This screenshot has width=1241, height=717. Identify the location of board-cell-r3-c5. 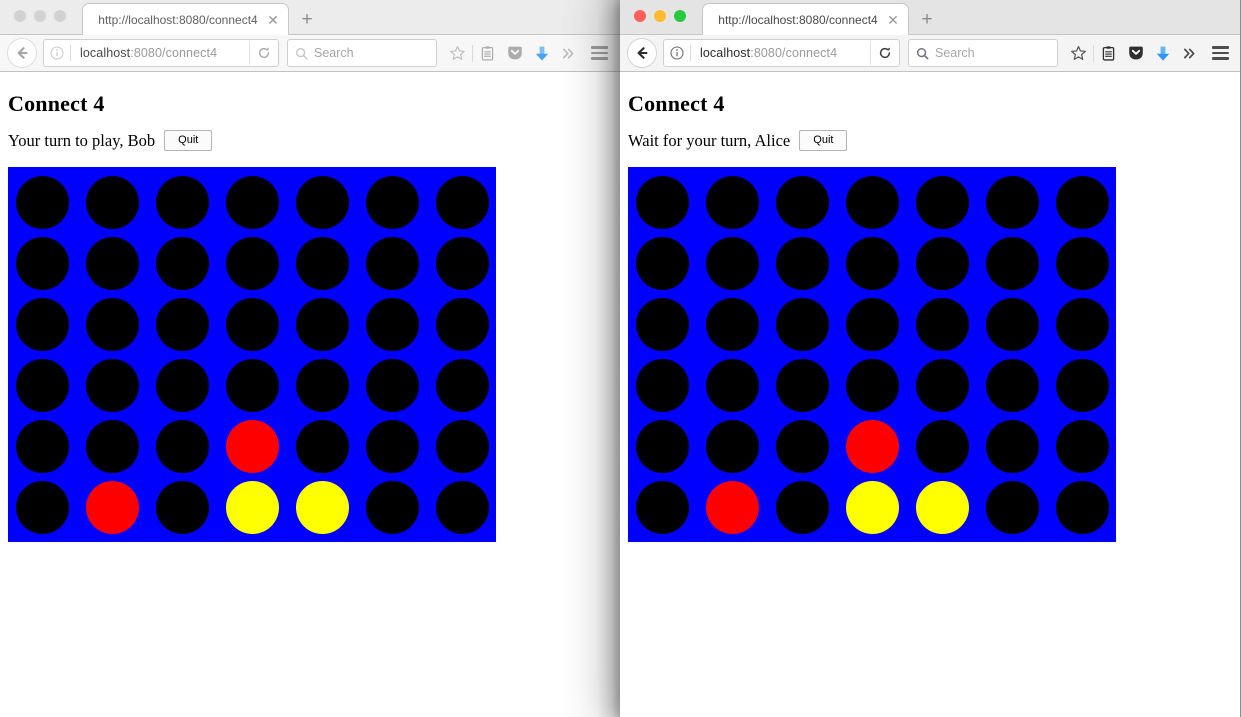
(392, 385).